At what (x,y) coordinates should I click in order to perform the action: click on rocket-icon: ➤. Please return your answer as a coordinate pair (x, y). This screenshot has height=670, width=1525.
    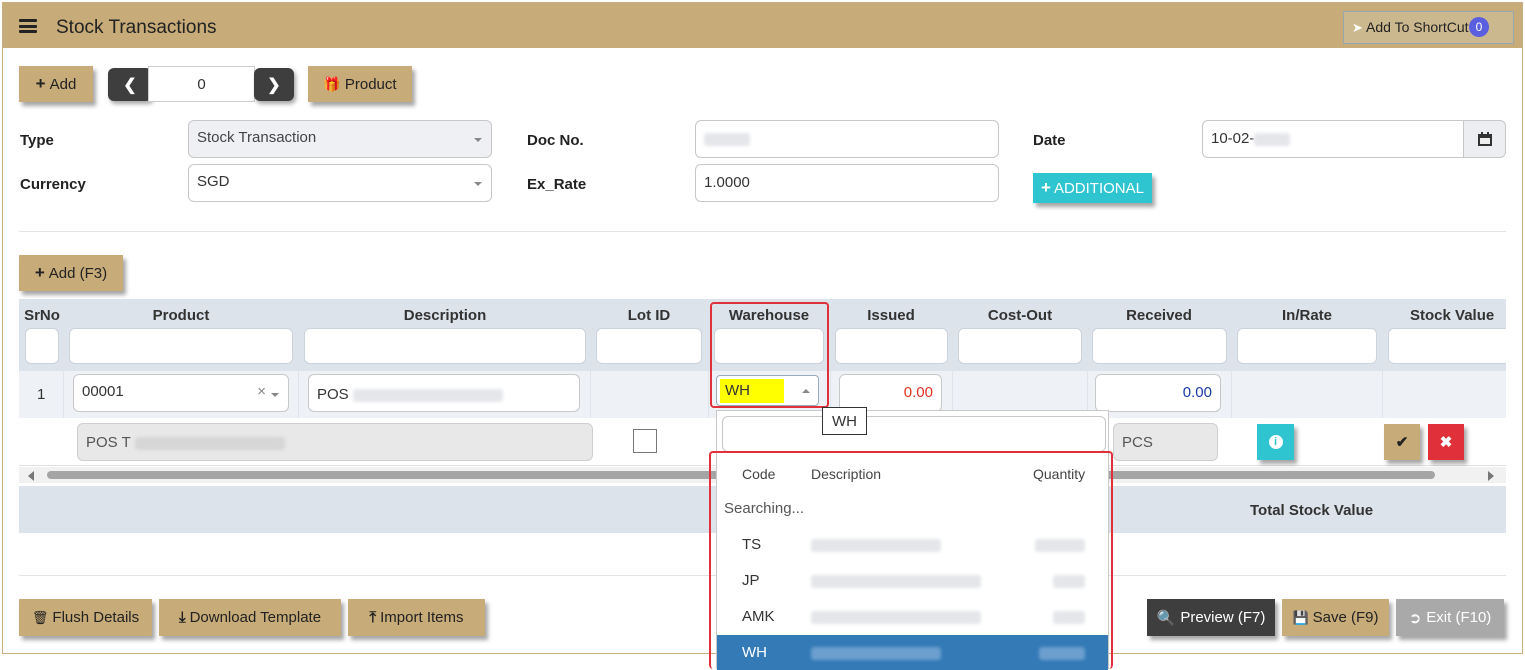
    Looking at the image, I should click on (1357, 27).